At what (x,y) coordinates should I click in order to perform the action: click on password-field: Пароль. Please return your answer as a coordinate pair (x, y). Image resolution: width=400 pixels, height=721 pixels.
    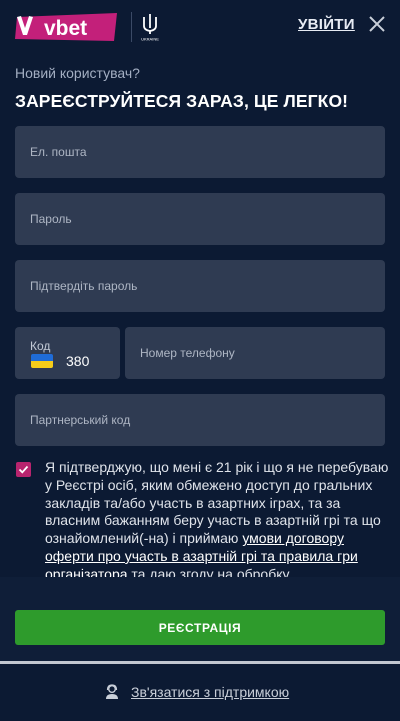
    Looking at the image, I should click on (200, 219).